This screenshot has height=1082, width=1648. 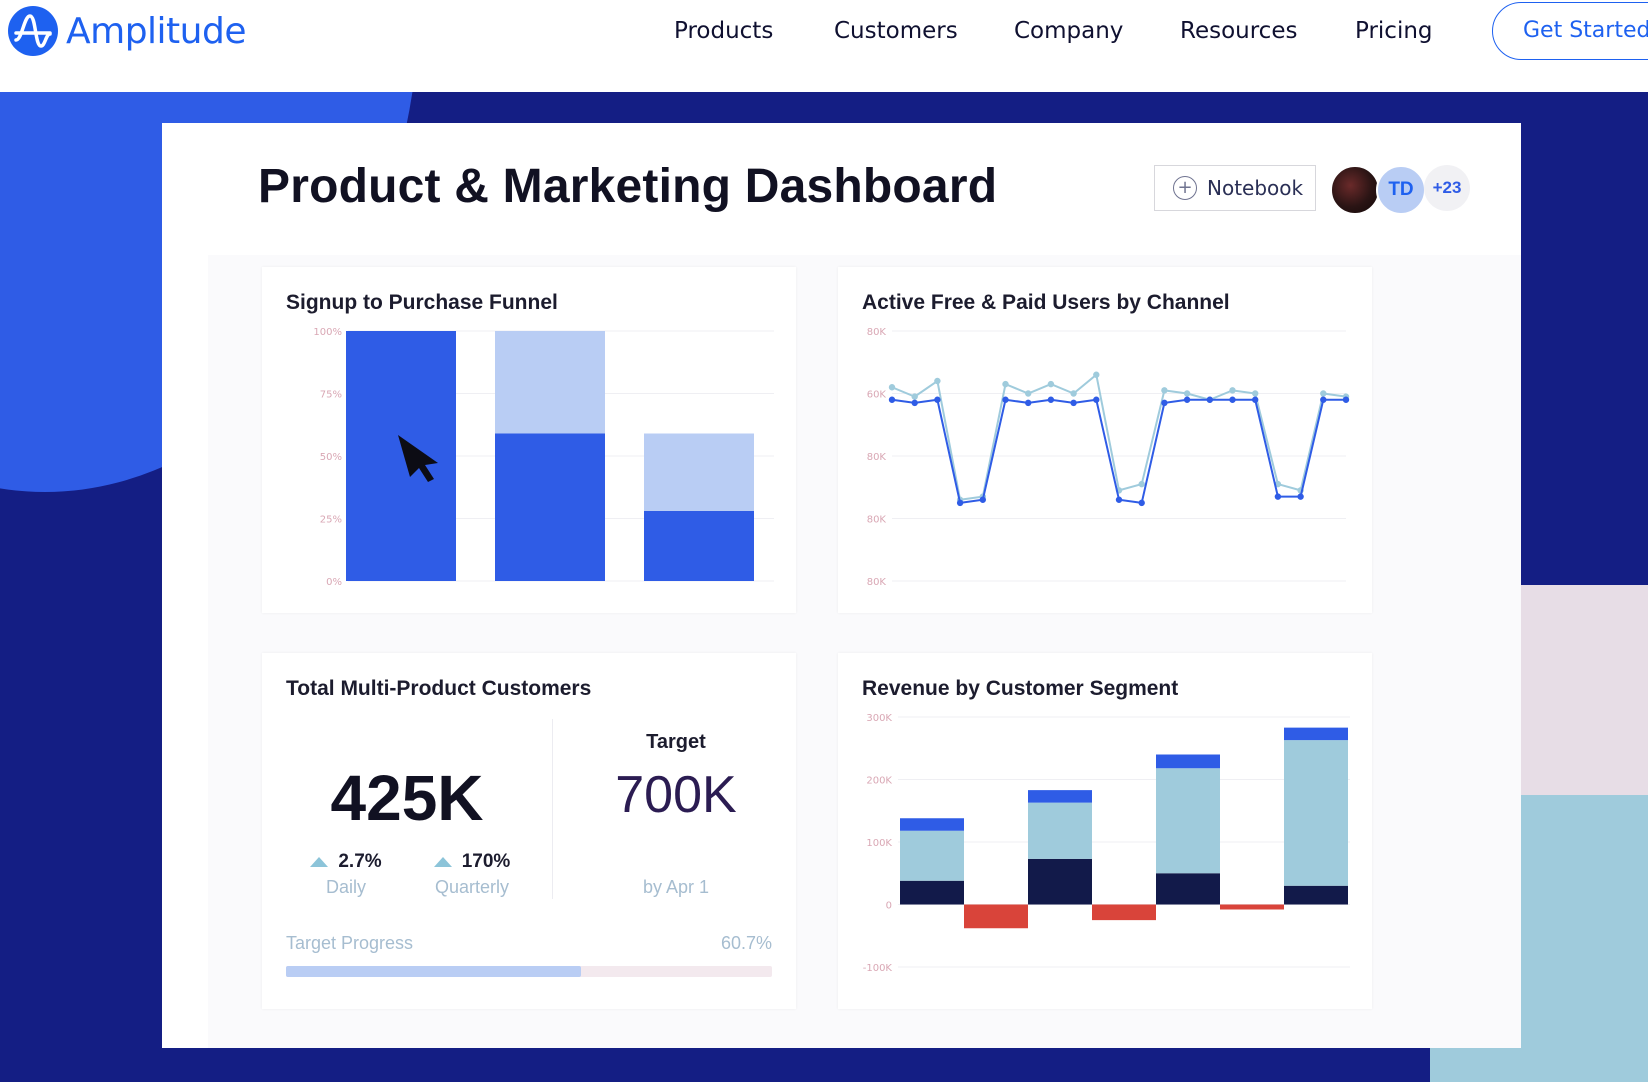 I want to click on notebook-button-label: Notebook, so click(x=1255, y=188).